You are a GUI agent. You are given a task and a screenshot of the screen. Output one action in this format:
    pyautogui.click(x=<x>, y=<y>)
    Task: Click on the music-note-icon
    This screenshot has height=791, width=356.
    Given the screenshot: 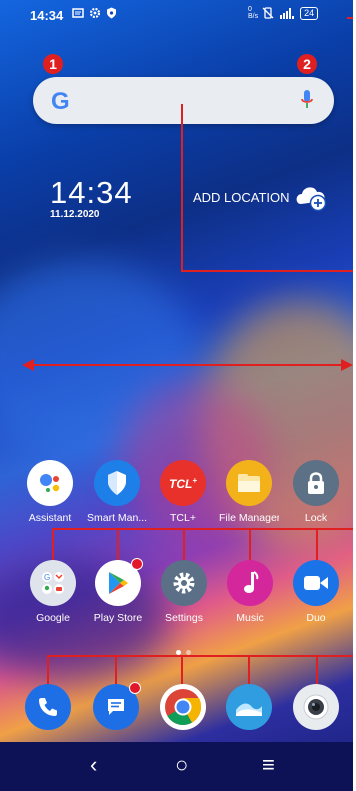 What is the action you would take?
    pyautogui.click(x=250, y=583)
    